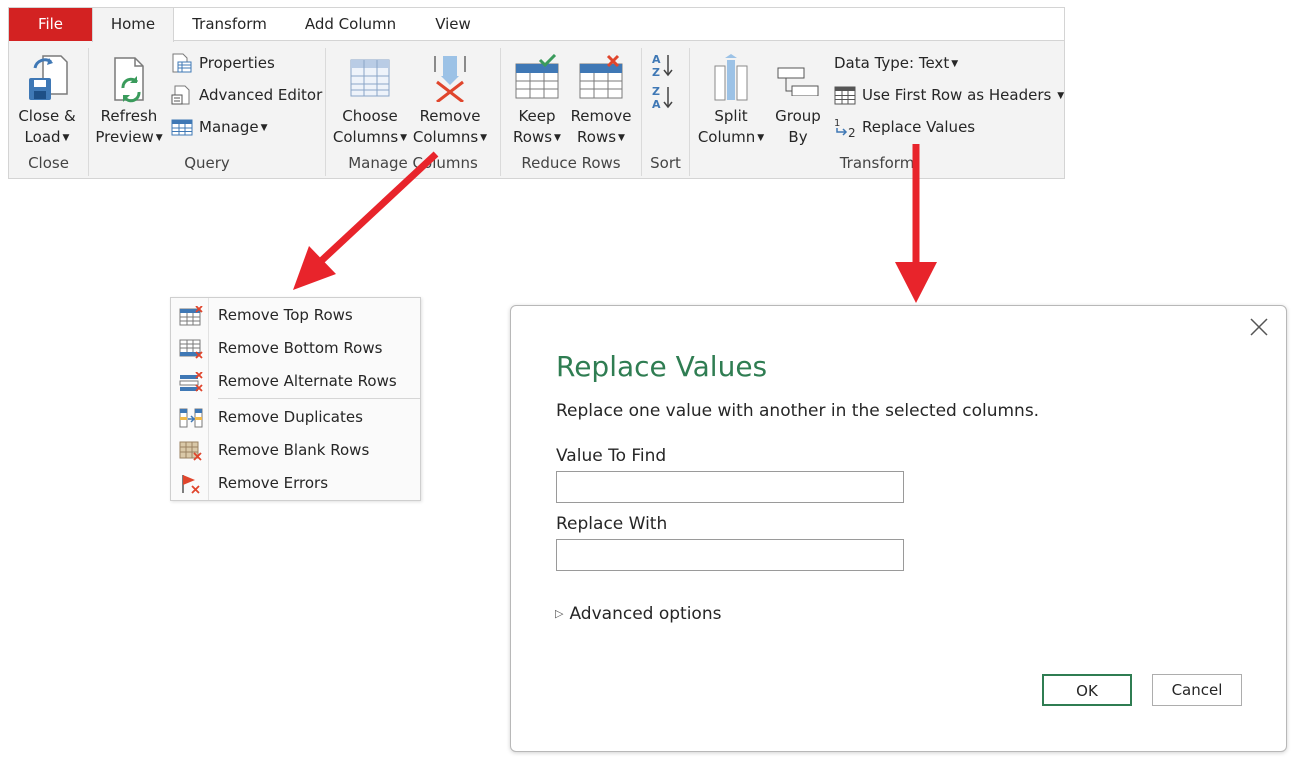 Image resolution: width=1296 pixels, height=763 pixels. What do you see at coordinates (48, 77) in the screenshot?
I see `close-load-icon` at bounding box center [48, 77].